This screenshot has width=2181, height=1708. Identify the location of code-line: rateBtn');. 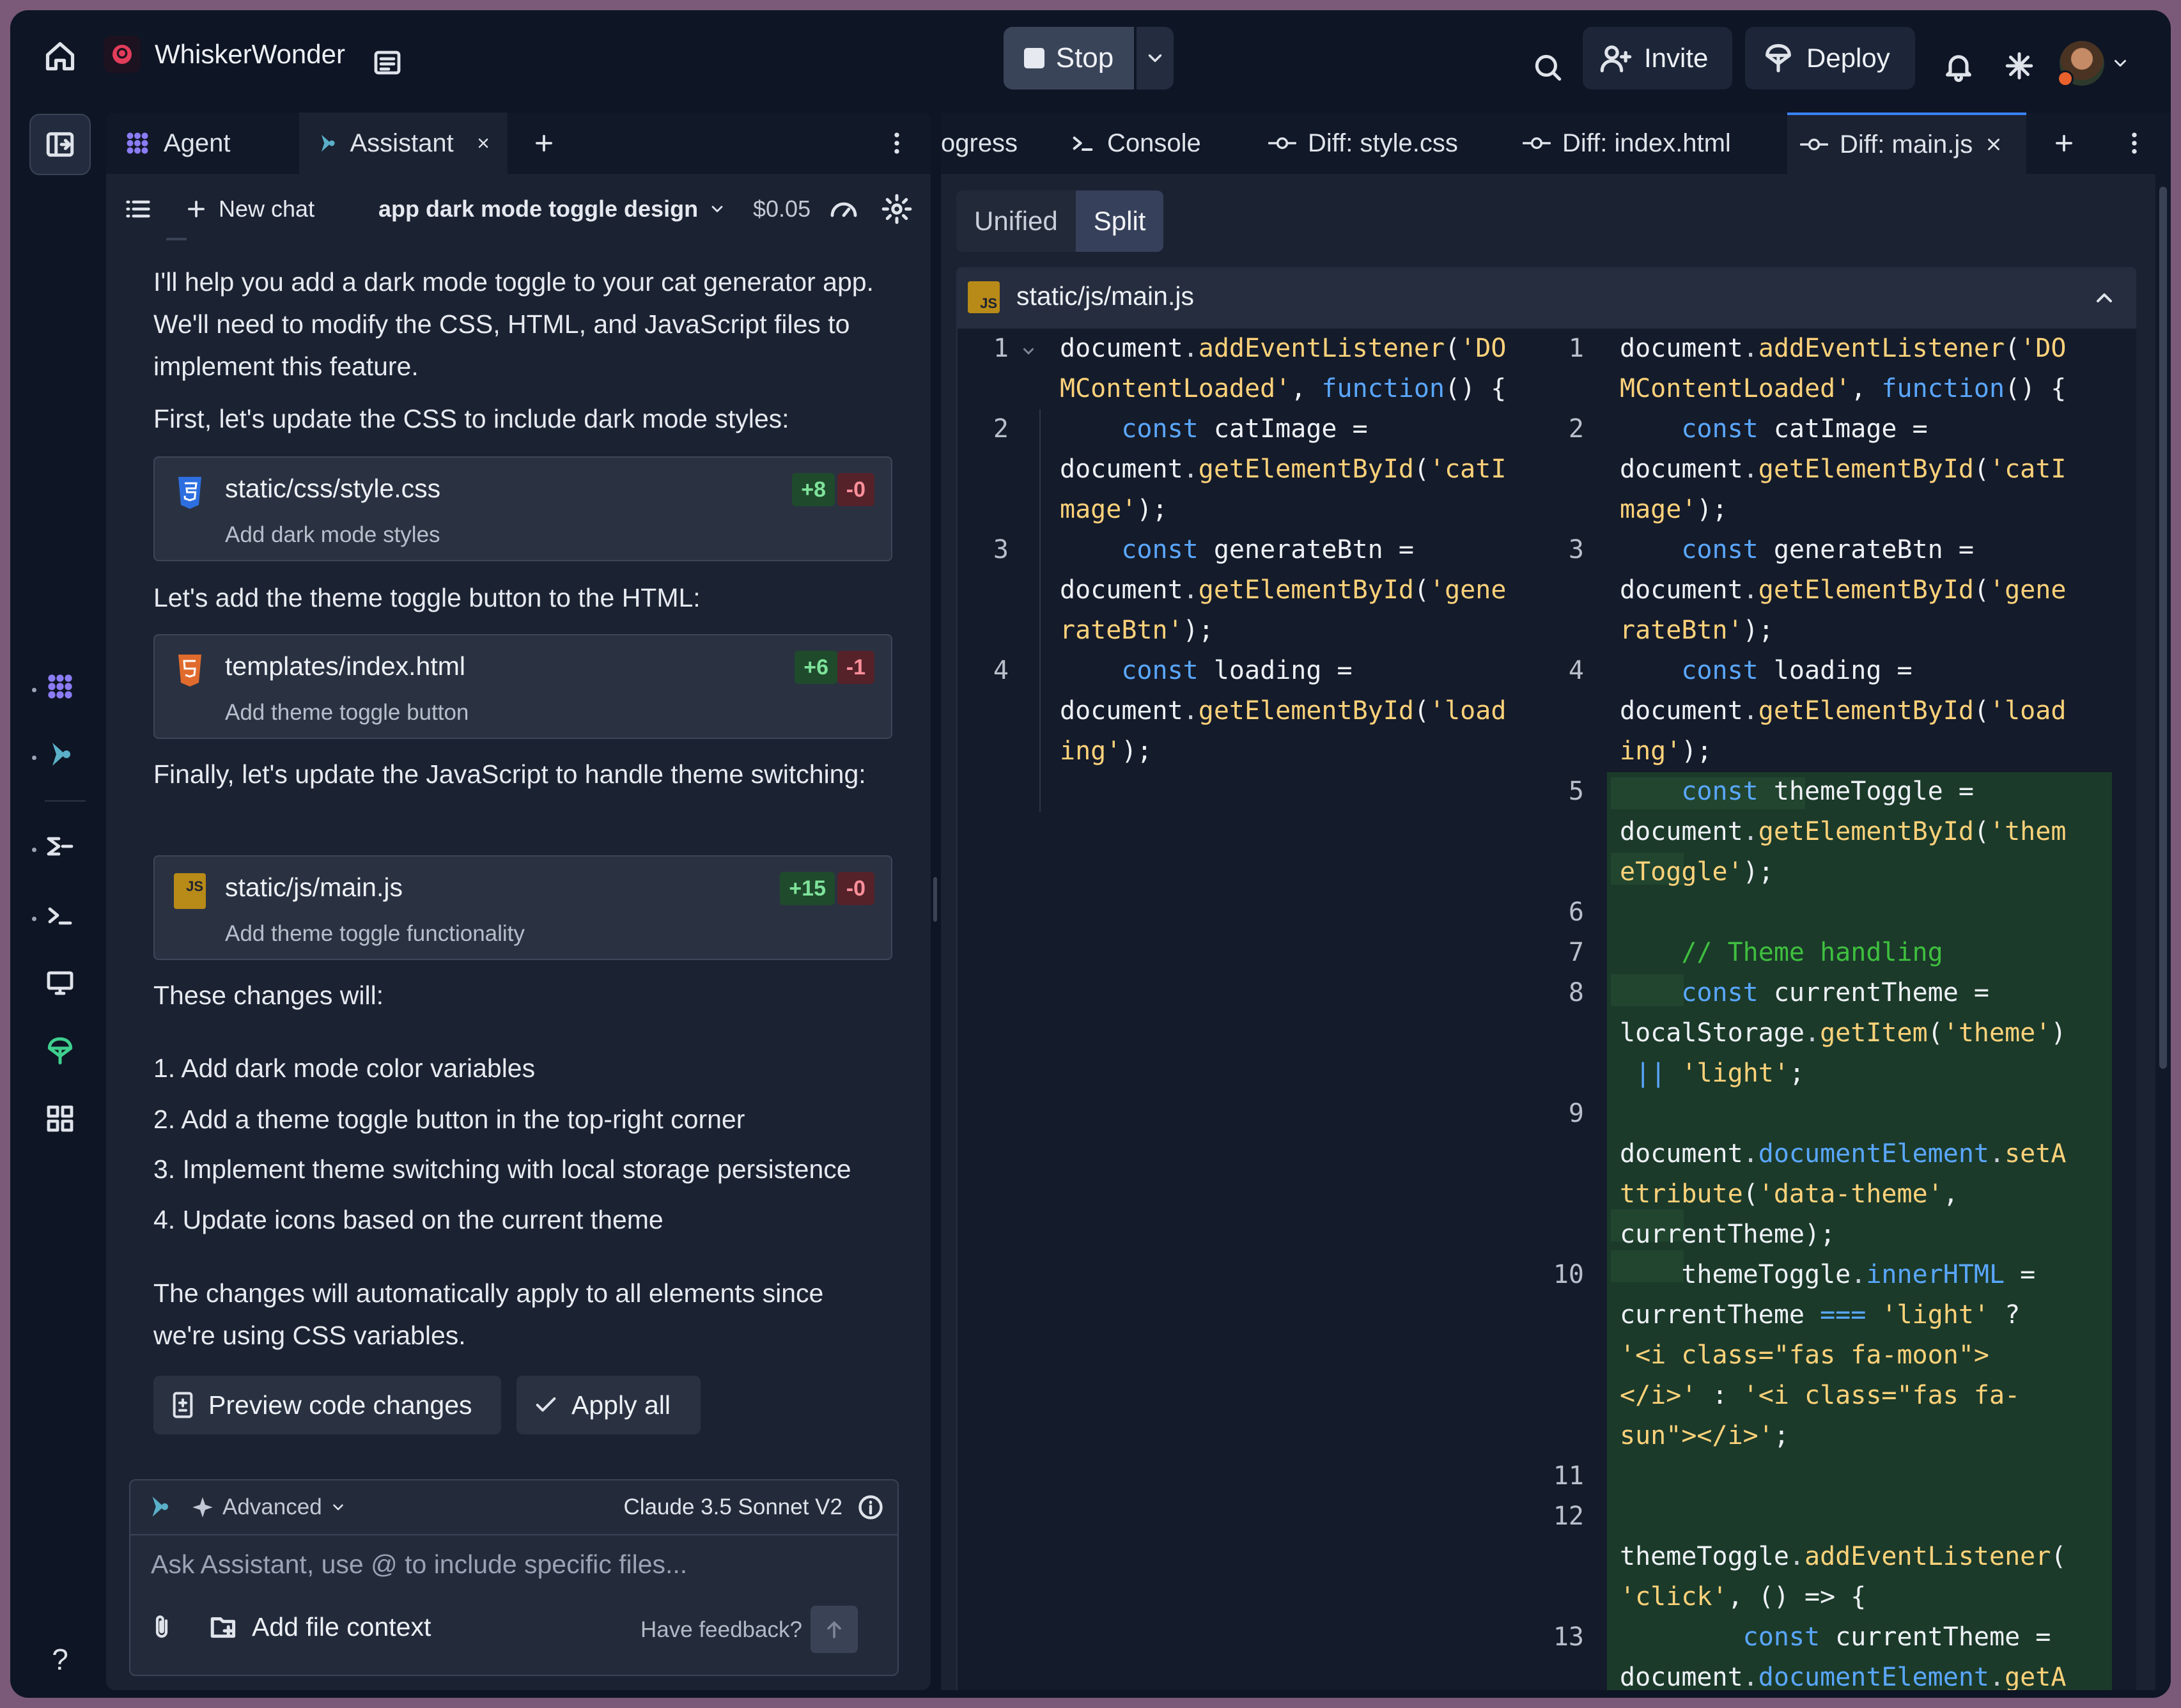
(1137, 630).